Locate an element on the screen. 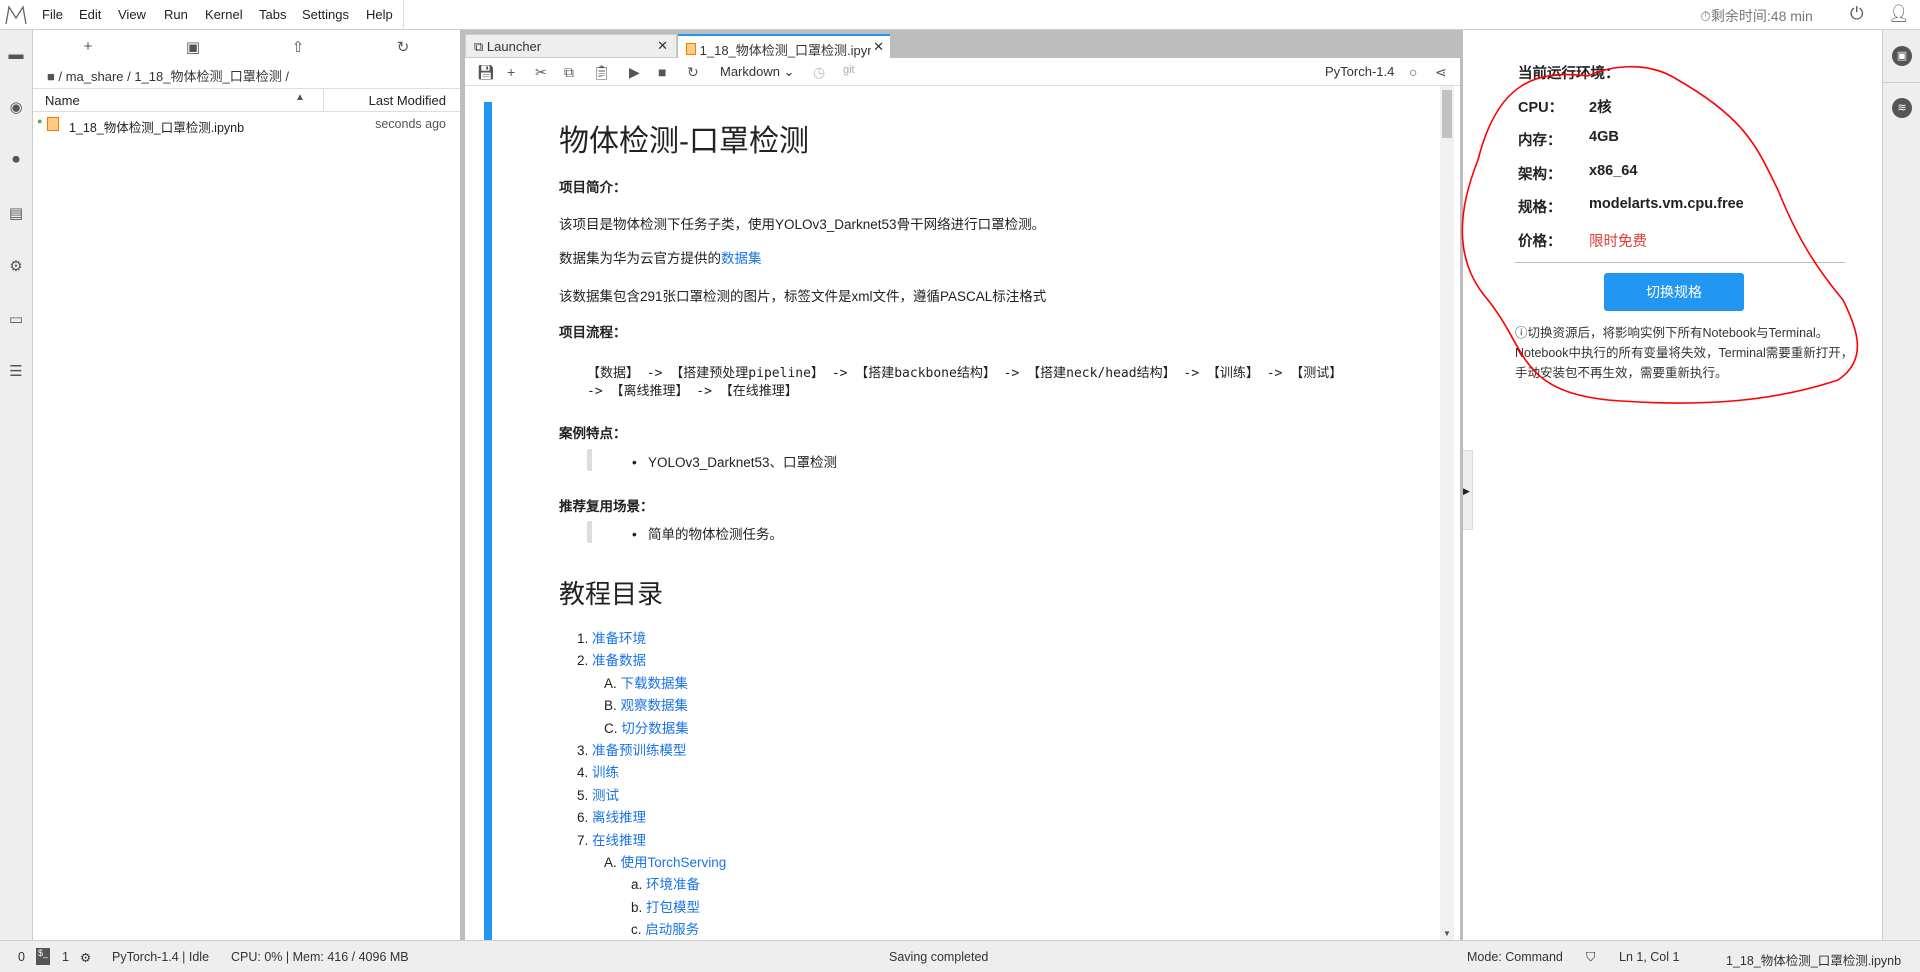 Image resolution: width=1920 pixels, height=972 pixels. toc-link: 切分数据集 is located at coordinates (655, 728).